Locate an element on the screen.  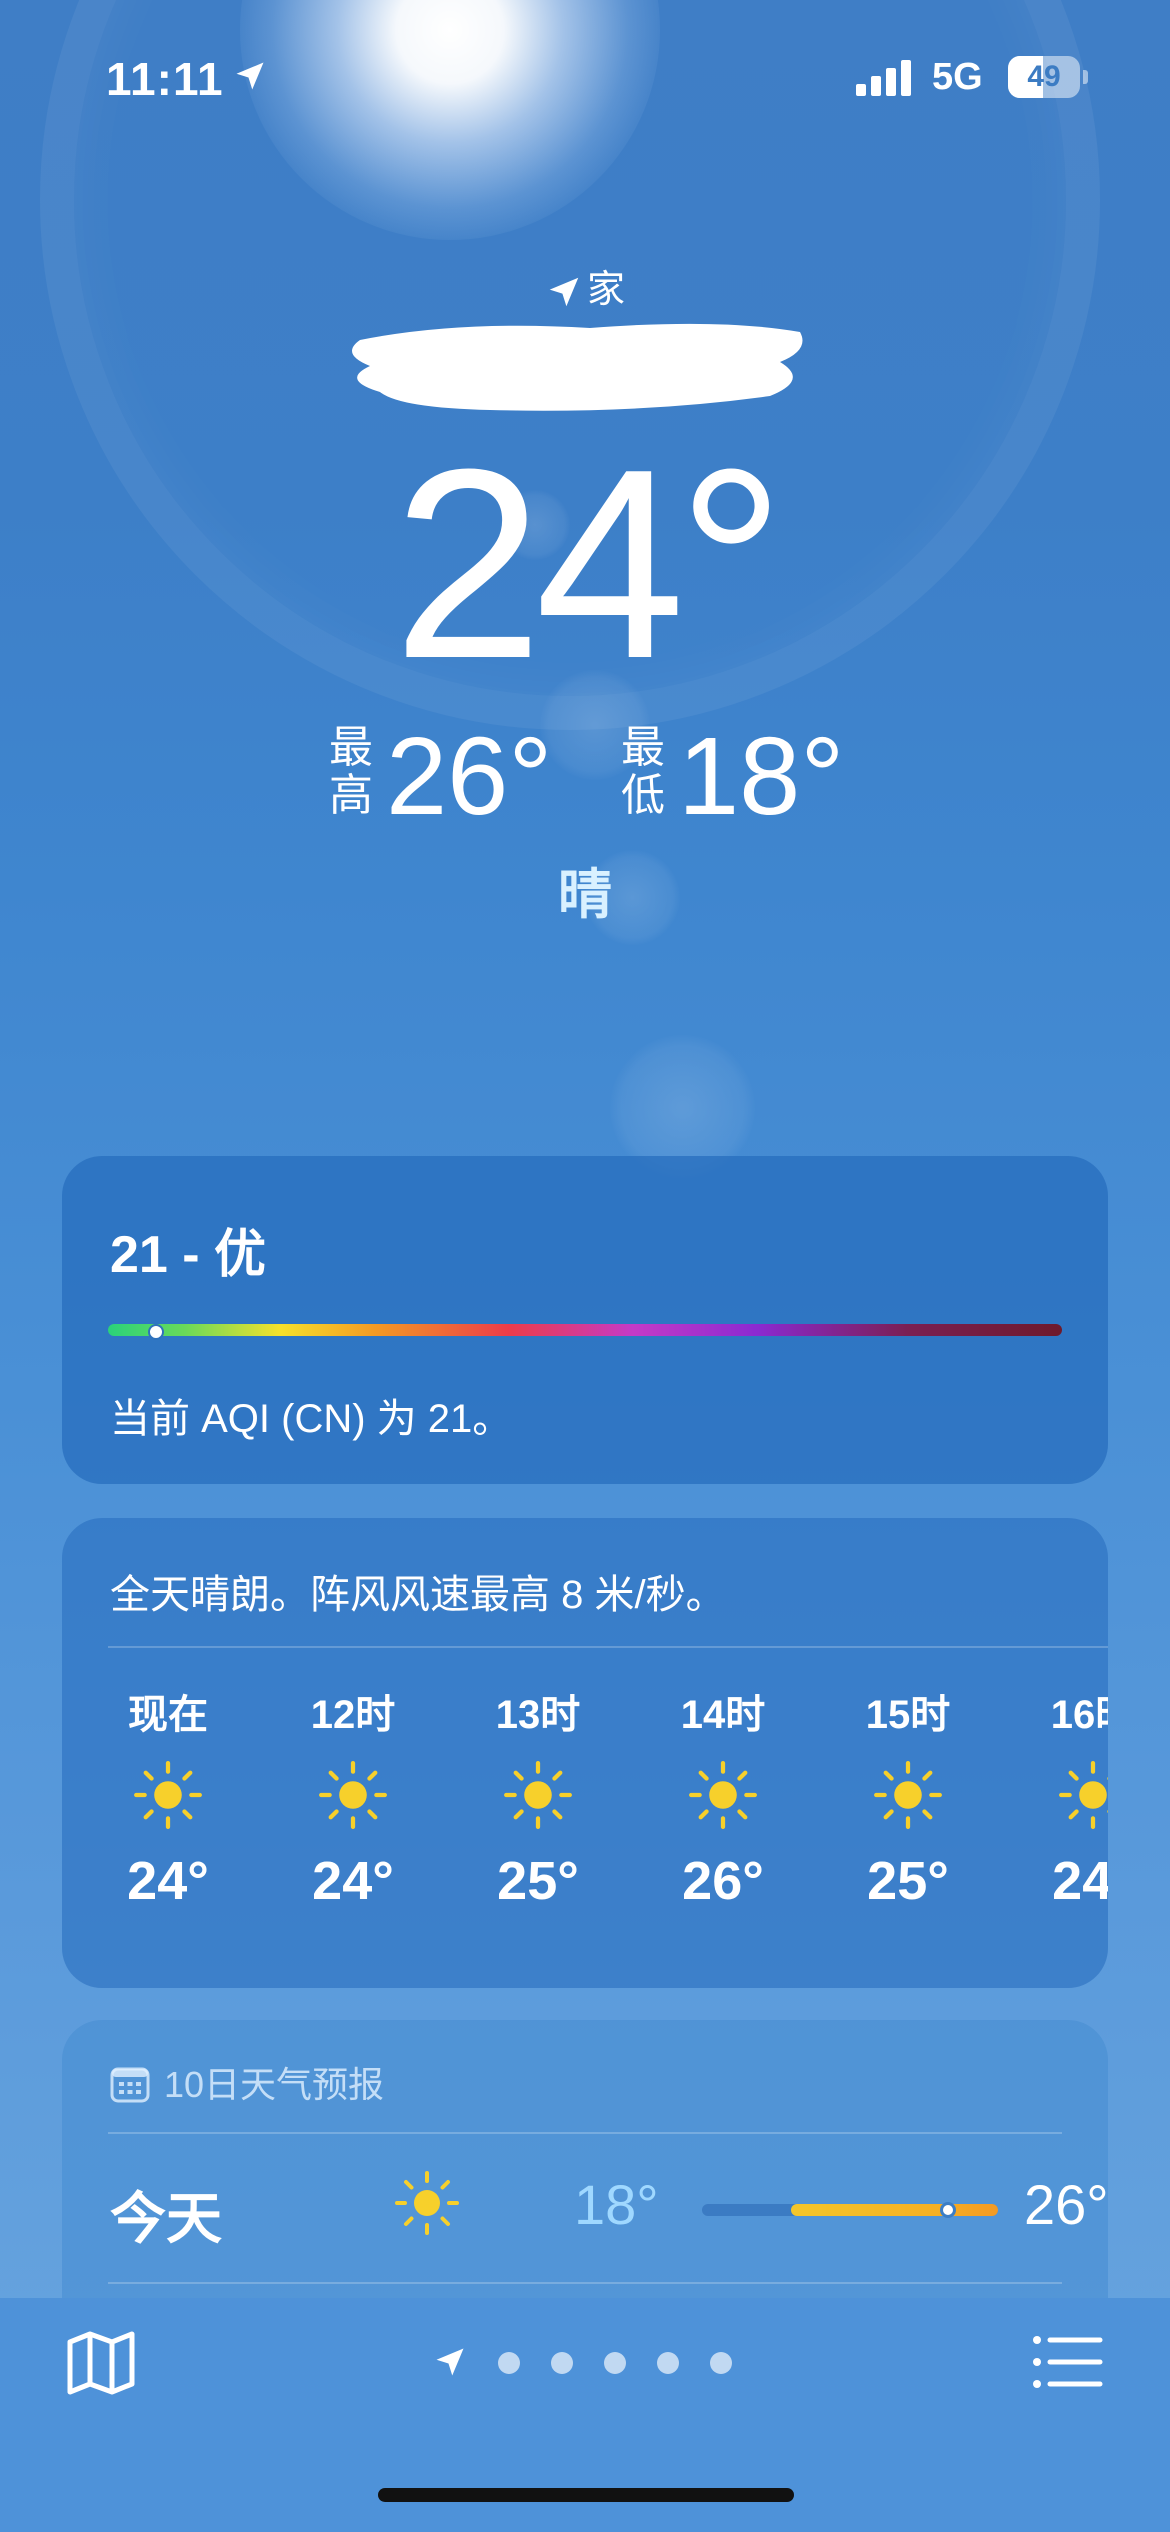
low-temp: 18° is located at coordinates (761, 776).